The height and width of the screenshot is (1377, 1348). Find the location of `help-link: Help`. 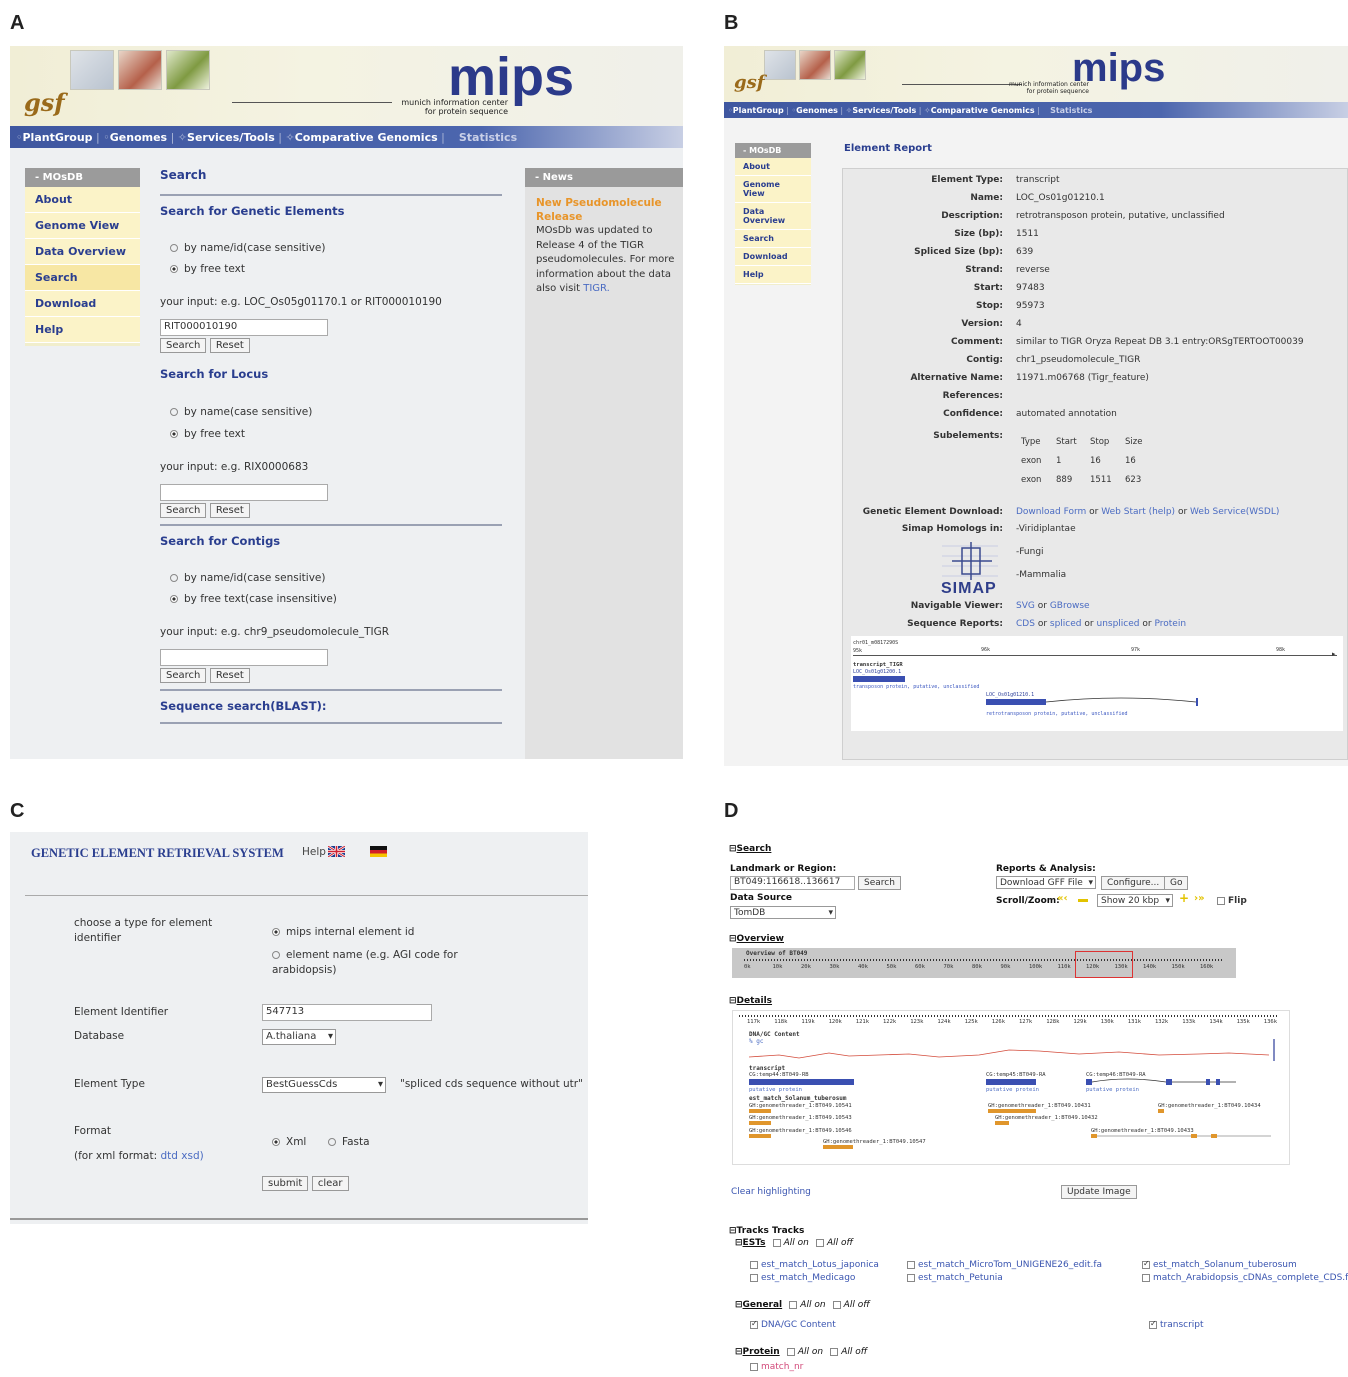

help-link: Help is located at coordinates (314, 852).